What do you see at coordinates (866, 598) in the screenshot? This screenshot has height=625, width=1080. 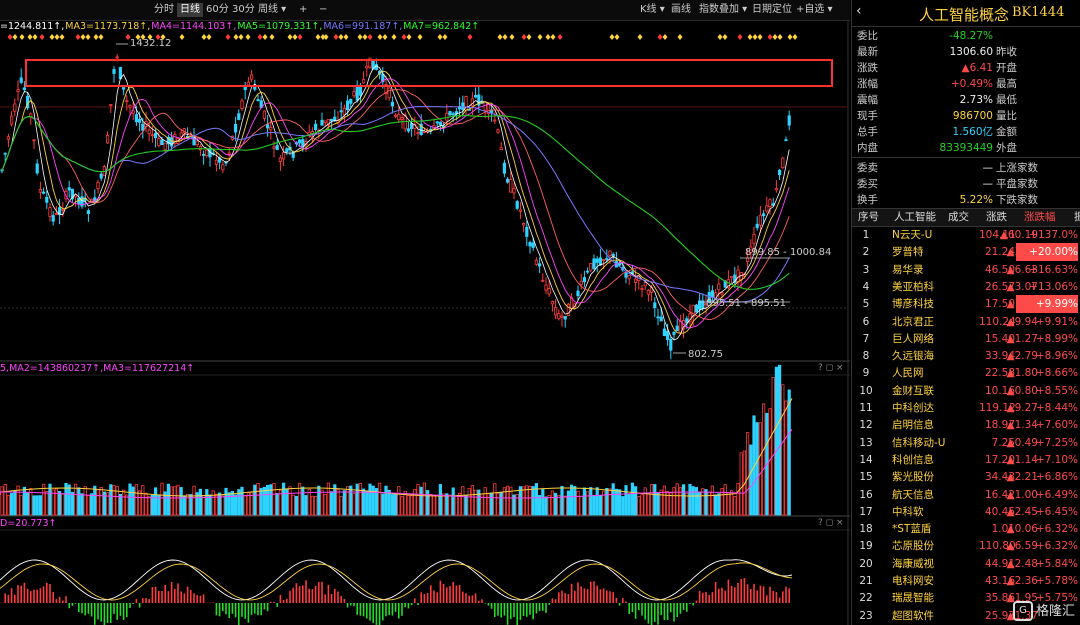 I see `row-index: 22` at bounding box center [866, 598].